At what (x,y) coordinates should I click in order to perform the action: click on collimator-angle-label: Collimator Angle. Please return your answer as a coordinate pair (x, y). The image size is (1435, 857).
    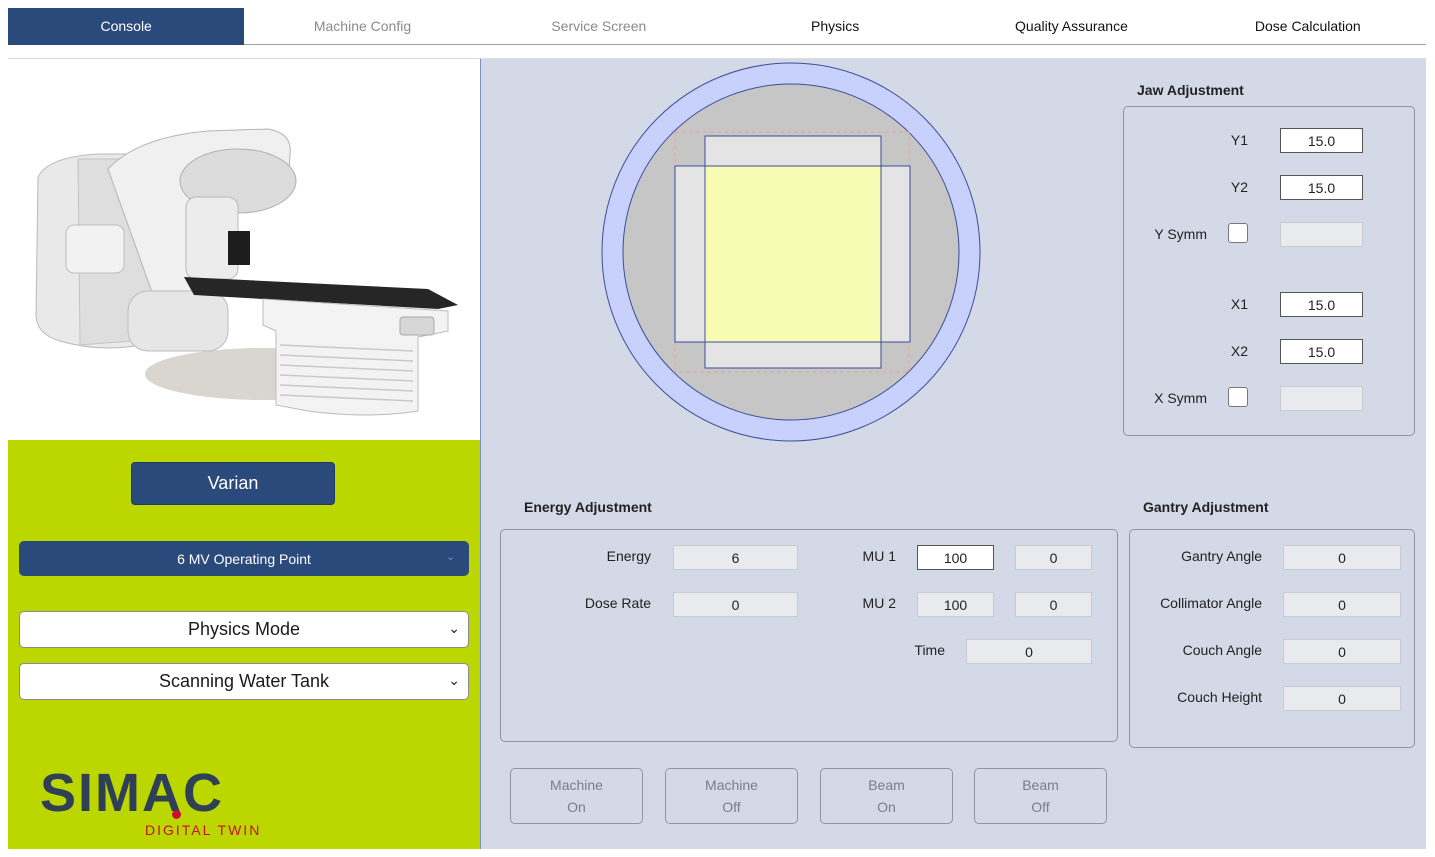
    Looking at the image, I should click on (1211, 603).